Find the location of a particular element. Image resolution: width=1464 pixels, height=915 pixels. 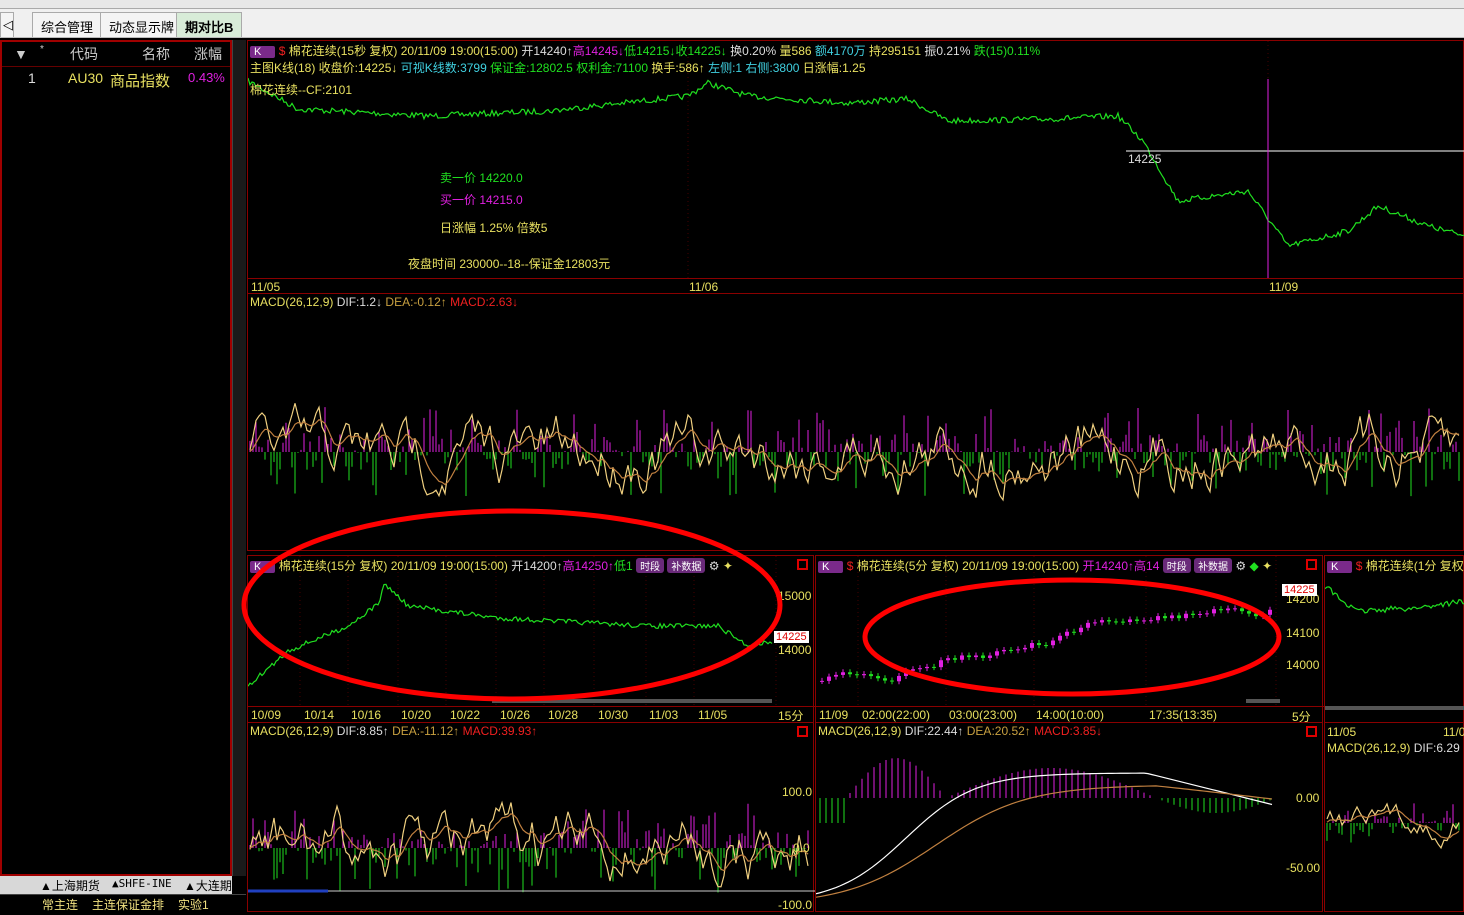

tab-margin-rank: 主连保证金排 is located at coordinates (128, 904).